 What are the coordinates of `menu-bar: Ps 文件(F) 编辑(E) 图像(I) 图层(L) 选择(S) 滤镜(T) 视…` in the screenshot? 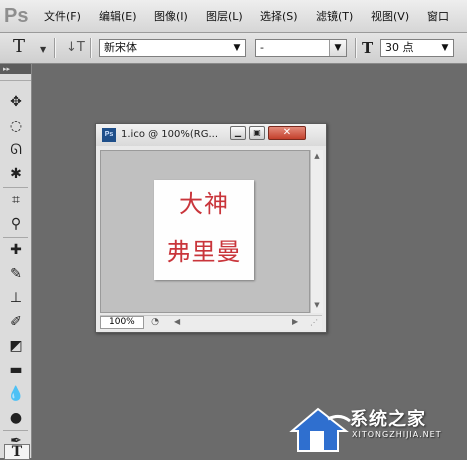 It's located at (233, 16).